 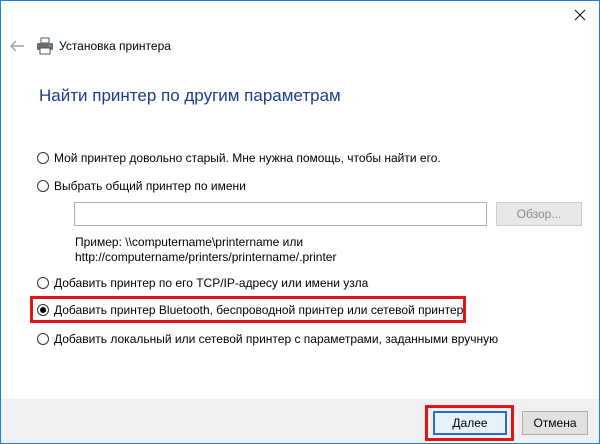 What do you see at coordinates (555, 423) in the screenshot?
I see `cancel-button: Отмена` at bounding box center [555, 423].